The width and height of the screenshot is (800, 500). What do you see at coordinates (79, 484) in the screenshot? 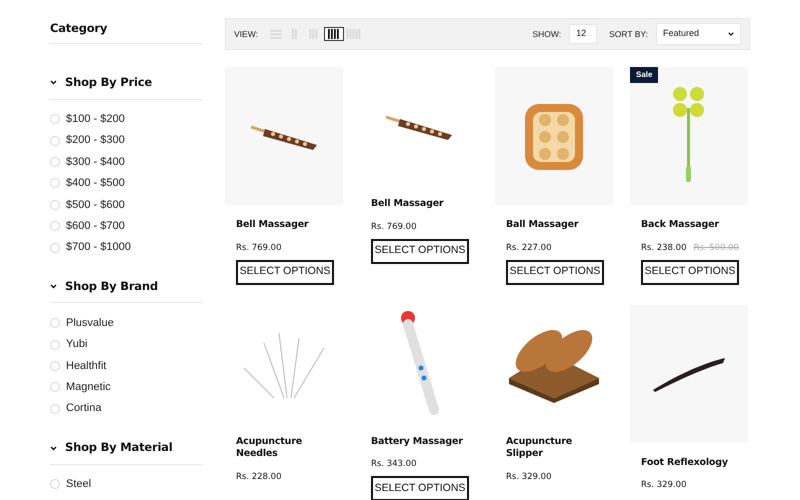
I see `filter-option: Steel` at bounding box center [79, 484].